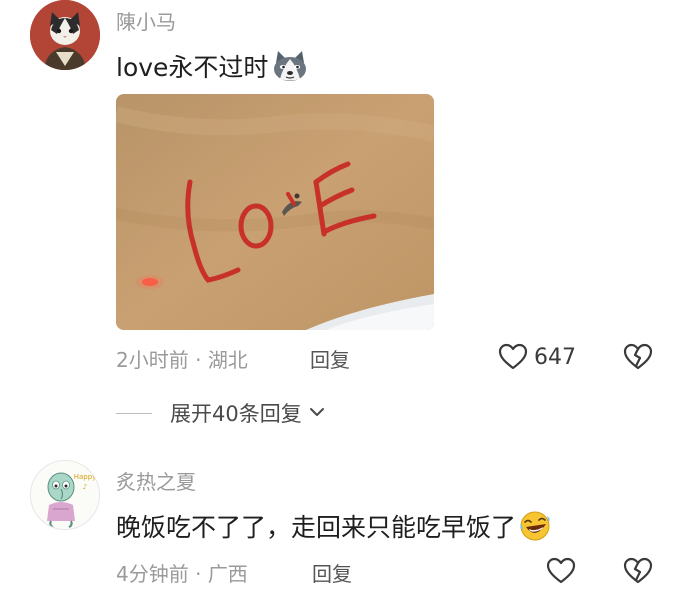  I want to click on rofl-emoji-icon, so click(535, 529).